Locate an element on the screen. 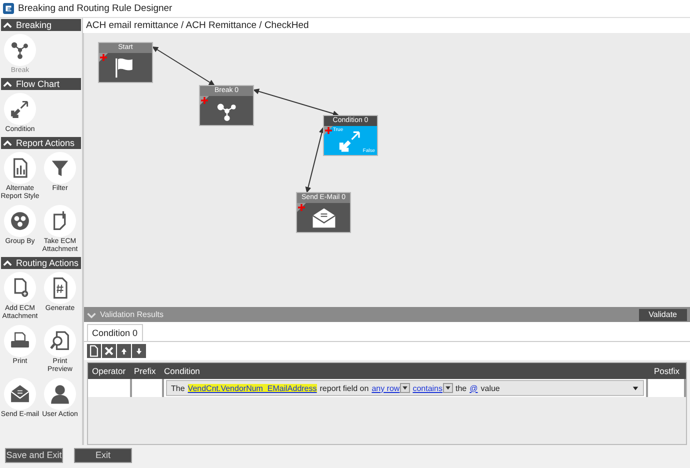 The image size is (690, 468). validation-header: Validation Results Validate is located at coordinates (387, 314).